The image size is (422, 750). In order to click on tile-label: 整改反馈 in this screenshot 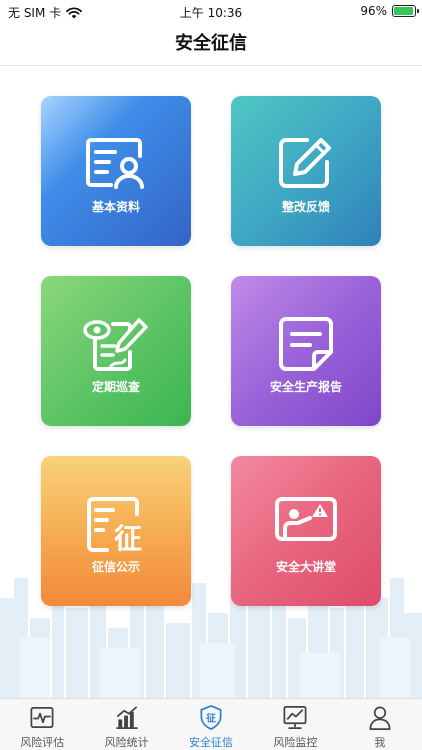, I will do `click(305, 207)`.